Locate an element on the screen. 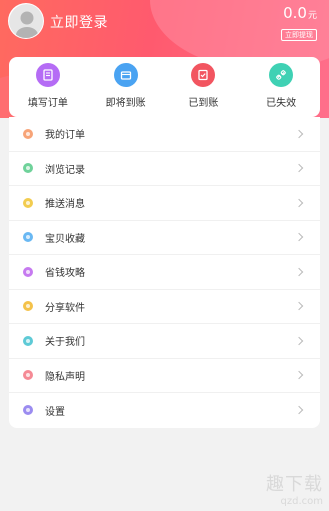 The height and width of the screenshot is (511, 329). menu-item-label: 省钱攻略 is located at coordinates (65, 274).